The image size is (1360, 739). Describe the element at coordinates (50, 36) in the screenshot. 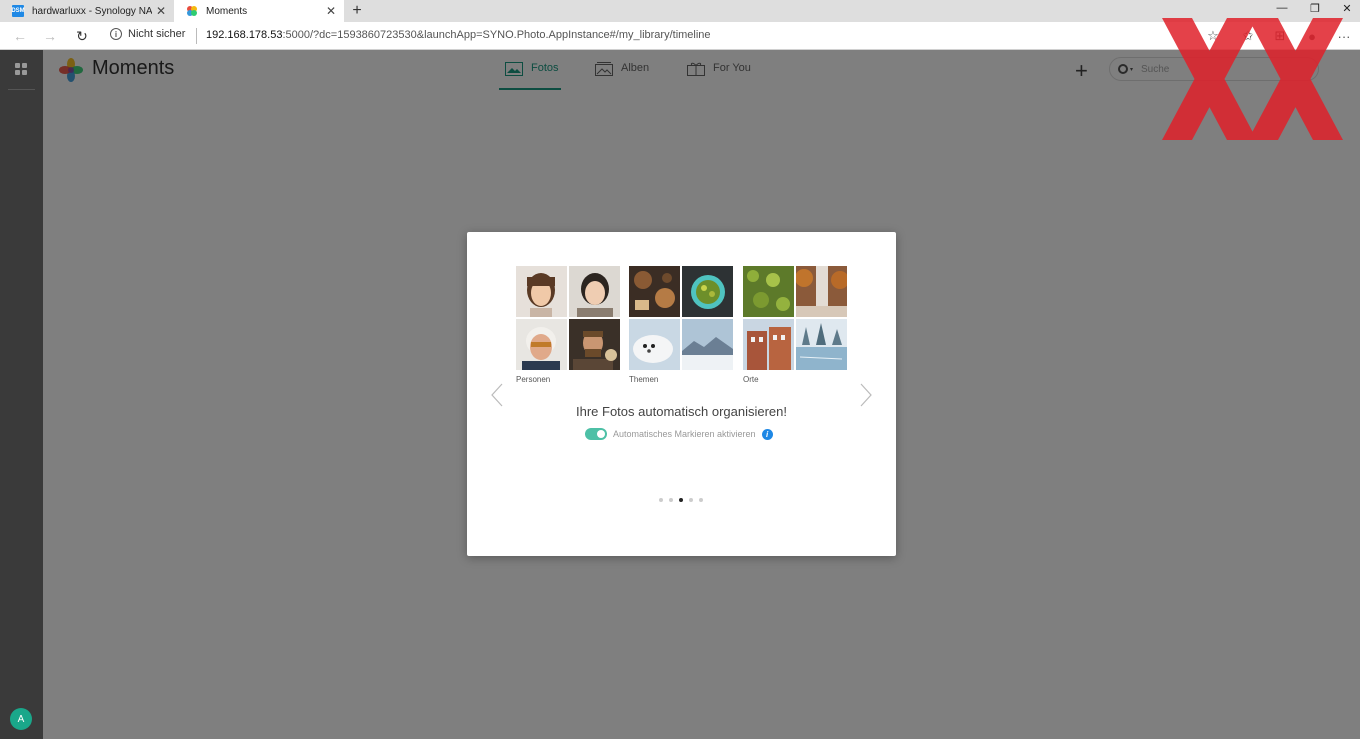

I see `forward-button: →` at that location.